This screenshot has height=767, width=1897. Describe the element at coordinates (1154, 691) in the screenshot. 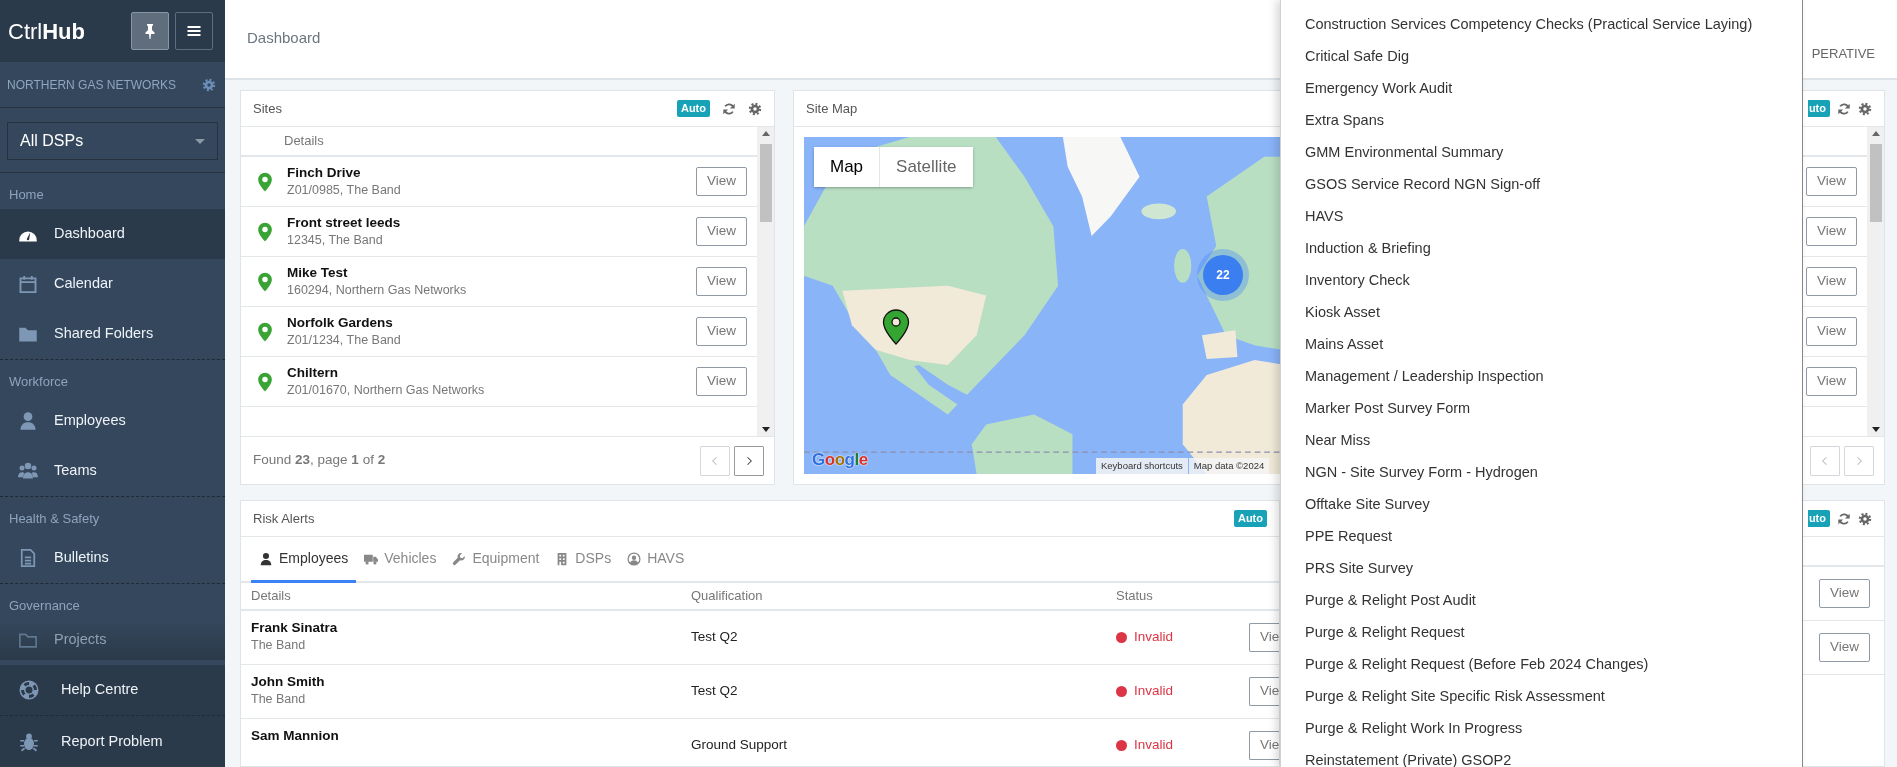

I see `status-text: Invalid` at that location.